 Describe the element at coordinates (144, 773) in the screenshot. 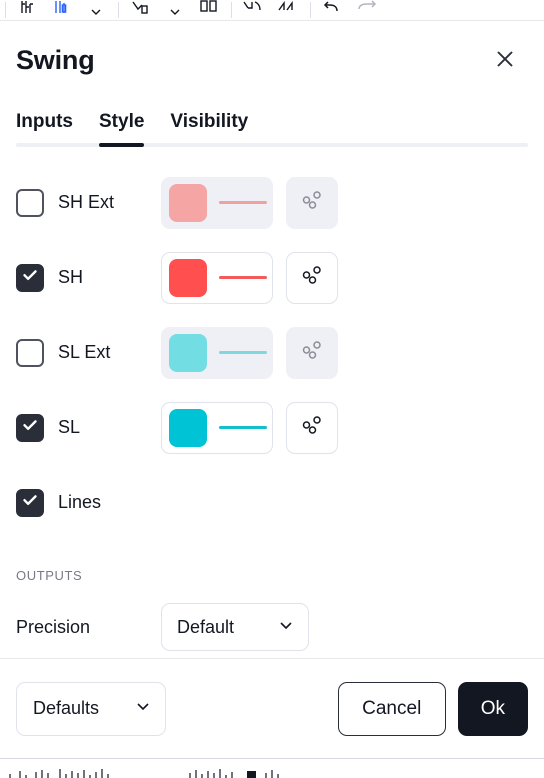

I see `candlestick-sliver` at that location.